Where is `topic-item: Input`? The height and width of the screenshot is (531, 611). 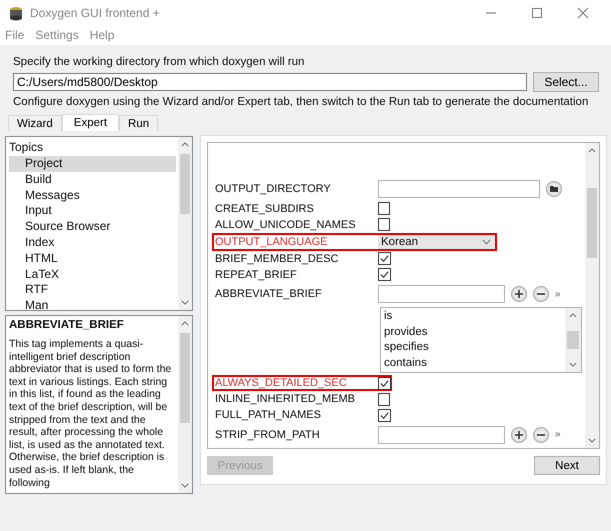 topic-item: Input is located at coordinates (92, 211).